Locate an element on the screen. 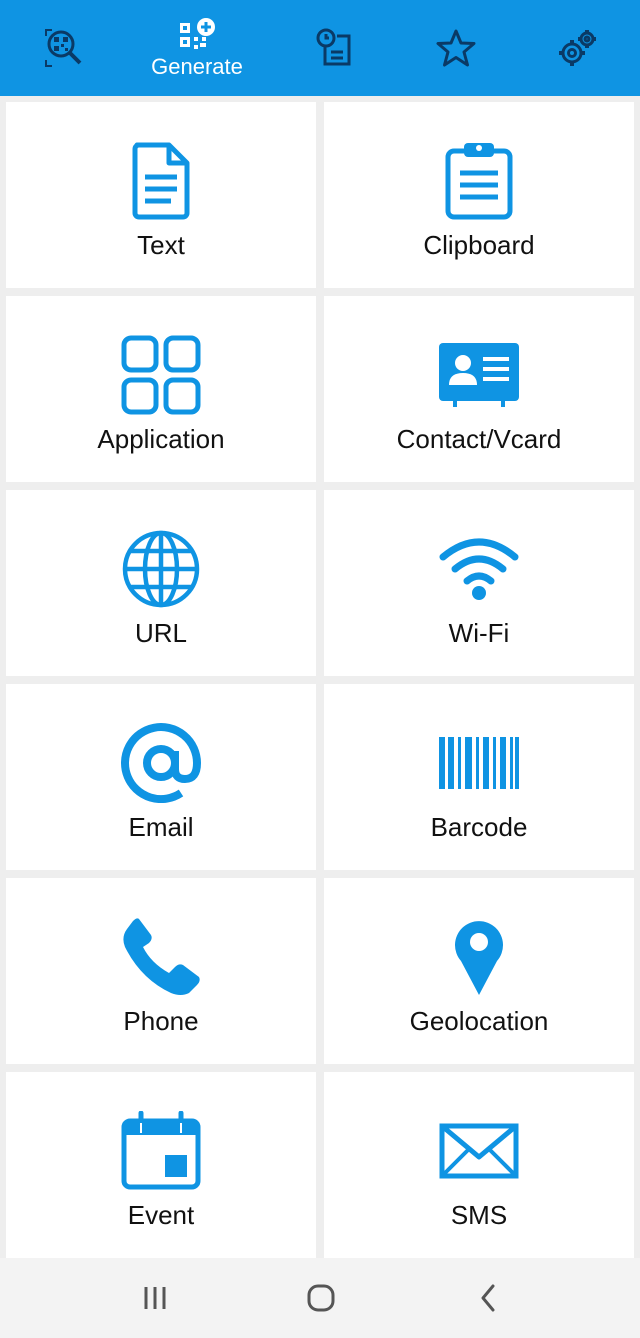 The height and width of the screenshot is (1338, 640). back-button is located at coordinates (488, 1298).